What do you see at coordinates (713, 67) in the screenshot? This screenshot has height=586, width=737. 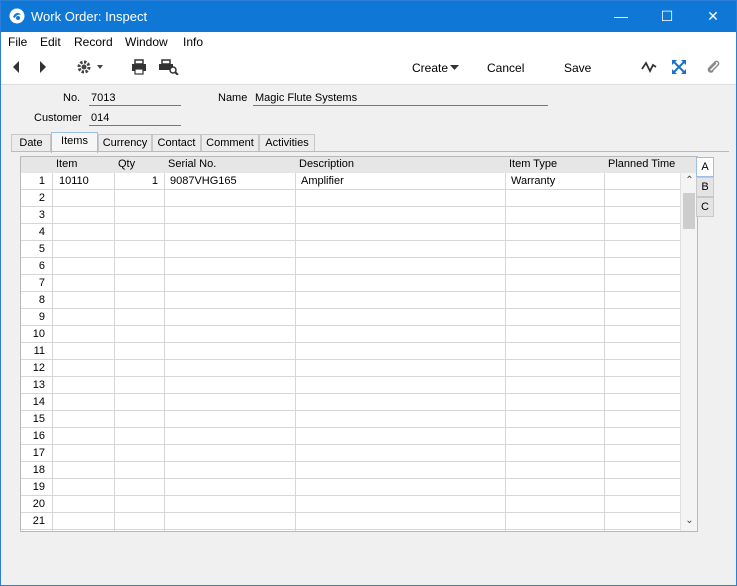 I see `paperclip-icon` at bounding box center [713, 67].